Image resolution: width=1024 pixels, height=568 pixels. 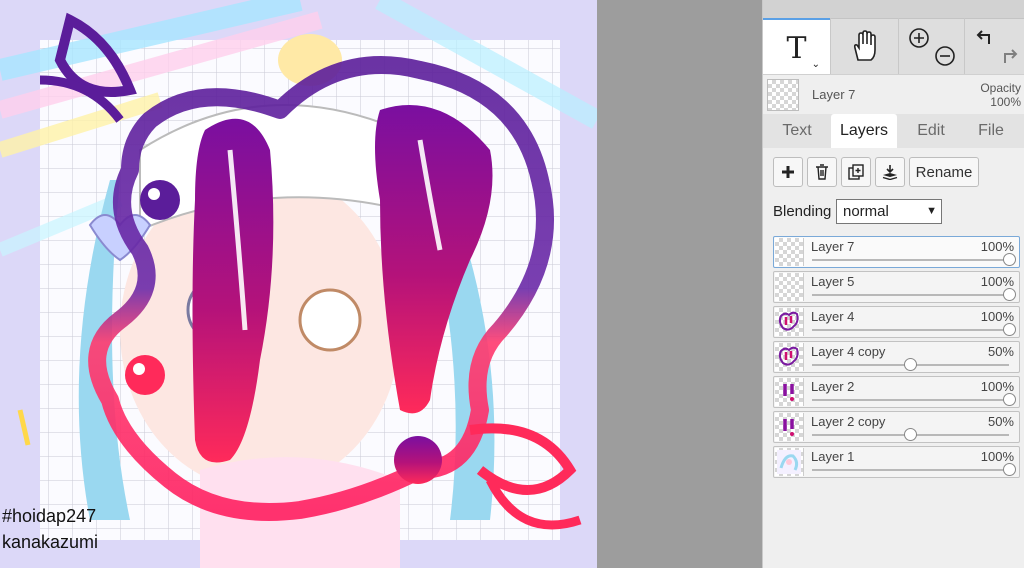 I want to click on plus-icon, so click(x=788, y=172).